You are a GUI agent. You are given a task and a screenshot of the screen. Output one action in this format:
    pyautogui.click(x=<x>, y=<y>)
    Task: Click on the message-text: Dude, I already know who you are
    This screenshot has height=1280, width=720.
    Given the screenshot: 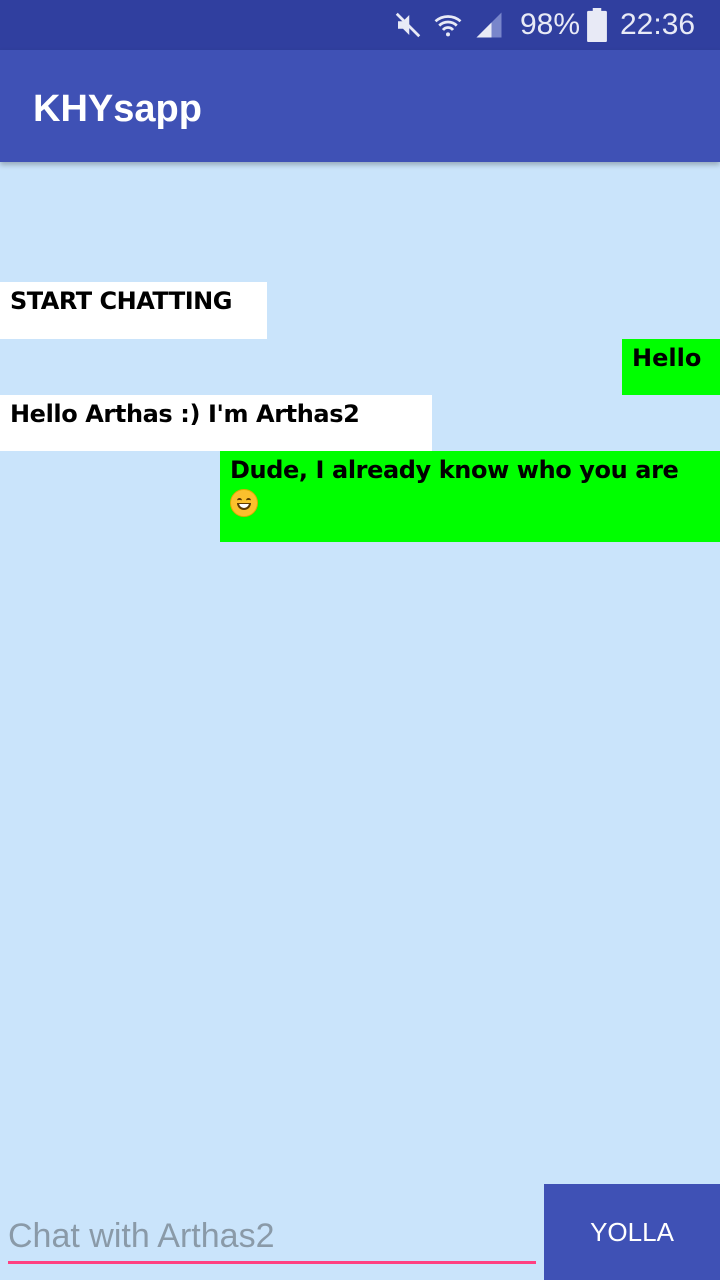 What is the action you would take?
    pyautogui.click(x=454, y=470)
    